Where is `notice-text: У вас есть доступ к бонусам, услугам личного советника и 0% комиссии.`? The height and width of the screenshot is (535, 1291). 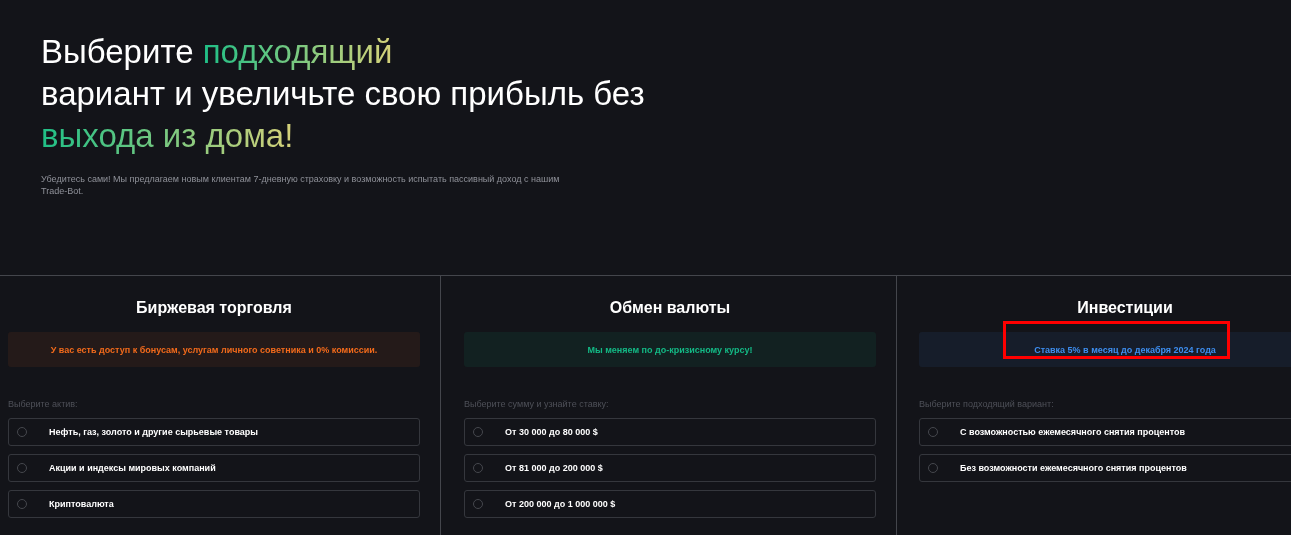 notice-text: У вас есть доступ к бонусам, услугам личного советника и 0% комиссии. is located at coordinates (214, 349).